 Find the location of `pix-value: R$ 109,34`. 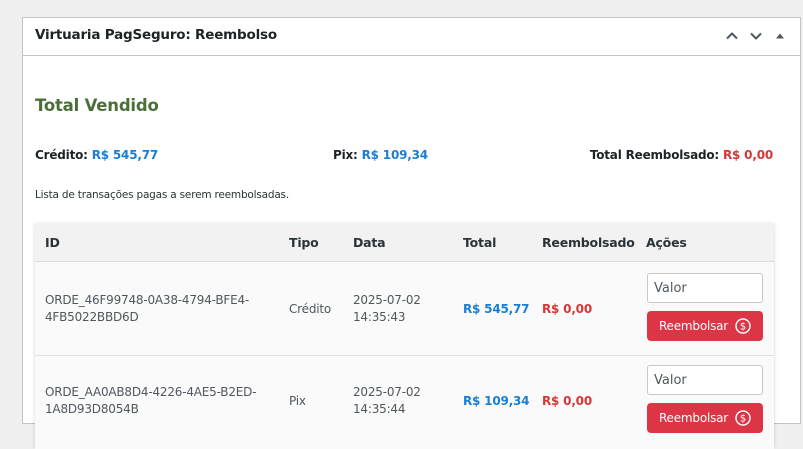

pix-value: R$ 109,34 is located at coordinates (394, 155).